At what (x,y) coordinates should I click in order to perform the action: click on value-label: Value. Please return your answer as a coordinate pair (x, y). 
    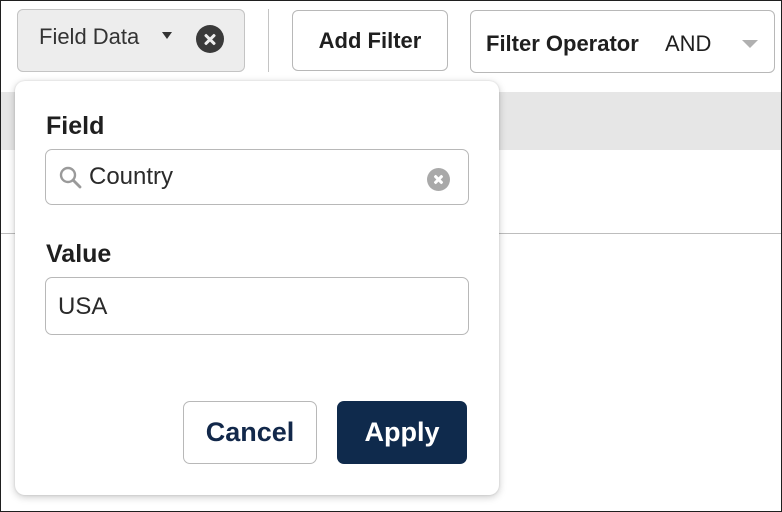
    Looking at the image, I should click on (79, 254).